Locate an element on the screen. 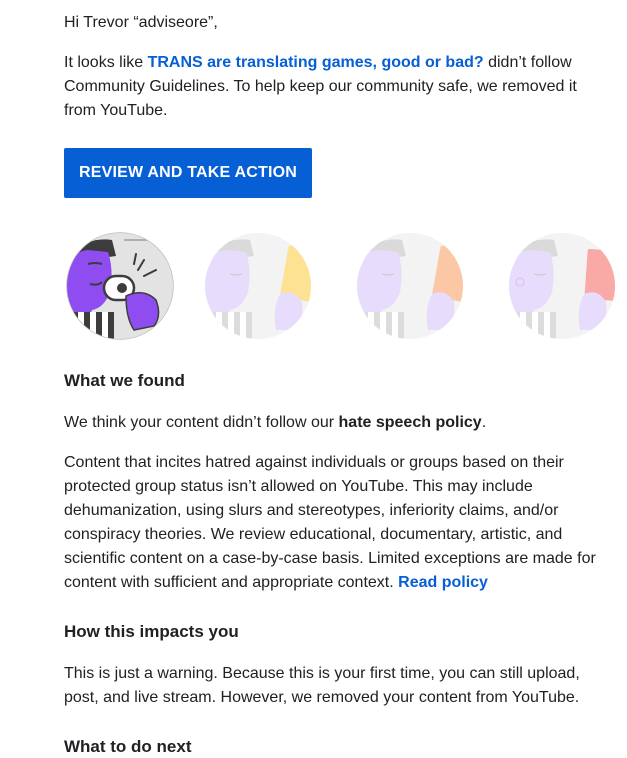 This screenshot has width=627, height=758. review-and-take-action-button: REVIEW AND TAKE ACTION is located at coordinates (188, 173).